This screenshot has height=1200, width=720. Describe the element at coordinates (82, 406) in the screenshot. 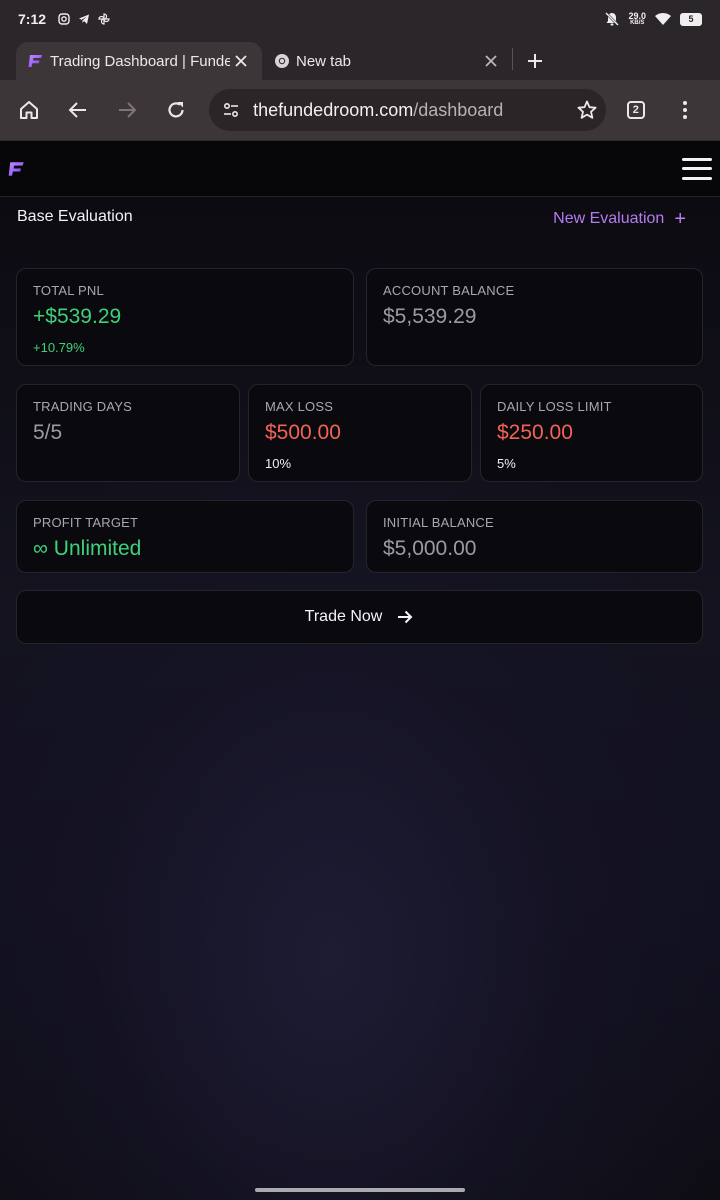

I see `card-label: TRADING DAYS` at that location.